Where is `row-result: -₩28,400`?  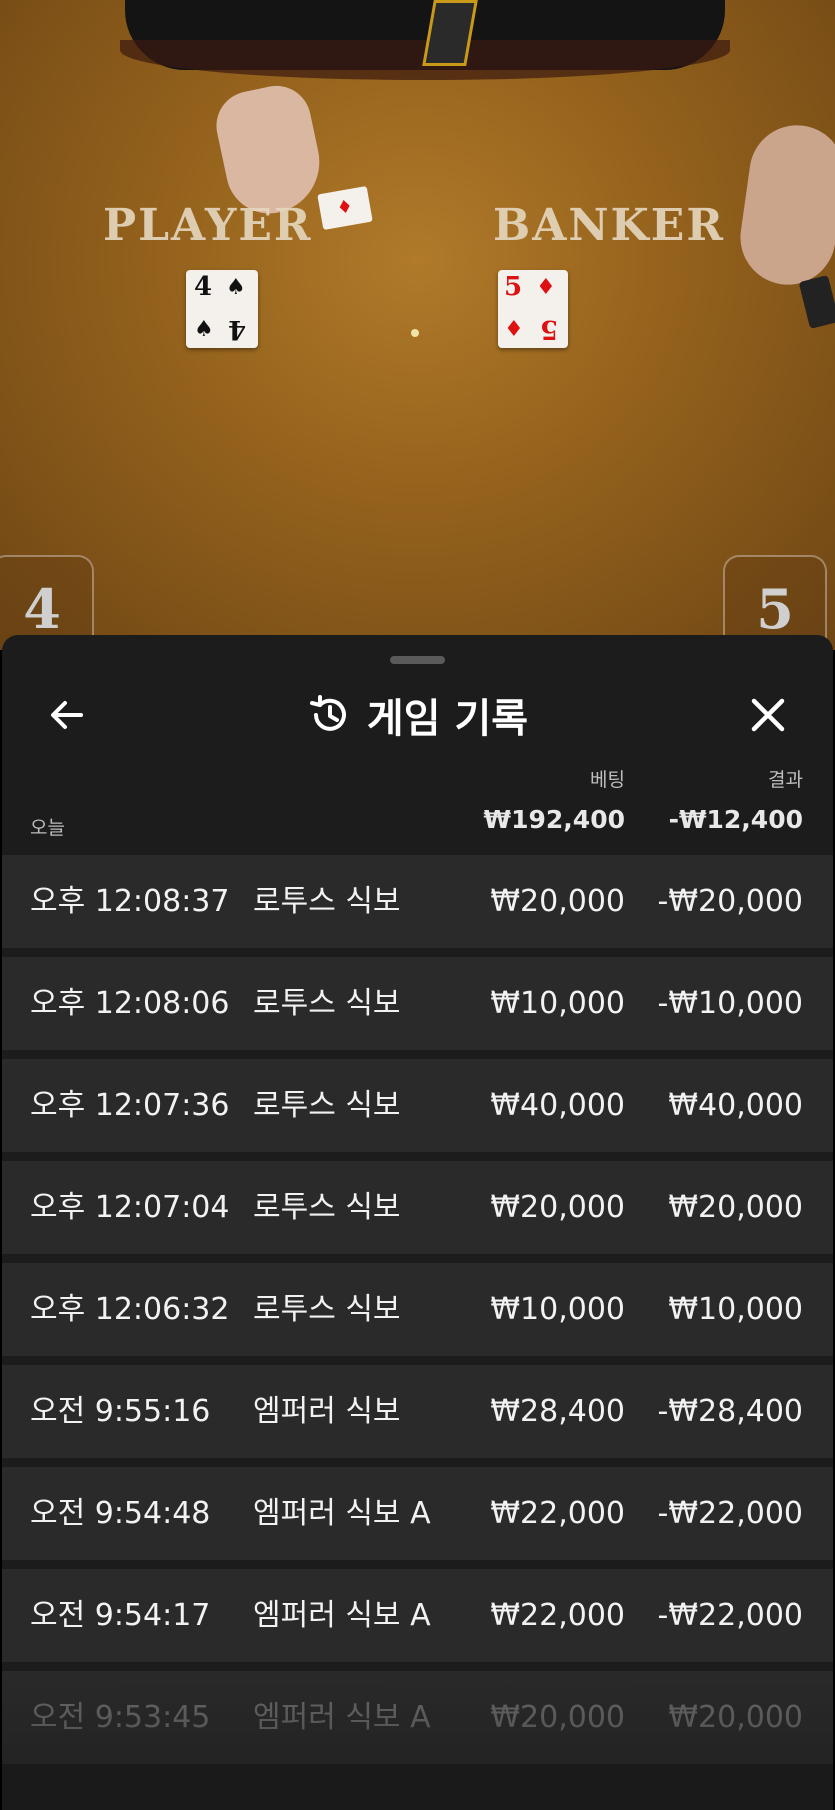
row-result: -₩28,400 is located at coordinates (730, 1411).